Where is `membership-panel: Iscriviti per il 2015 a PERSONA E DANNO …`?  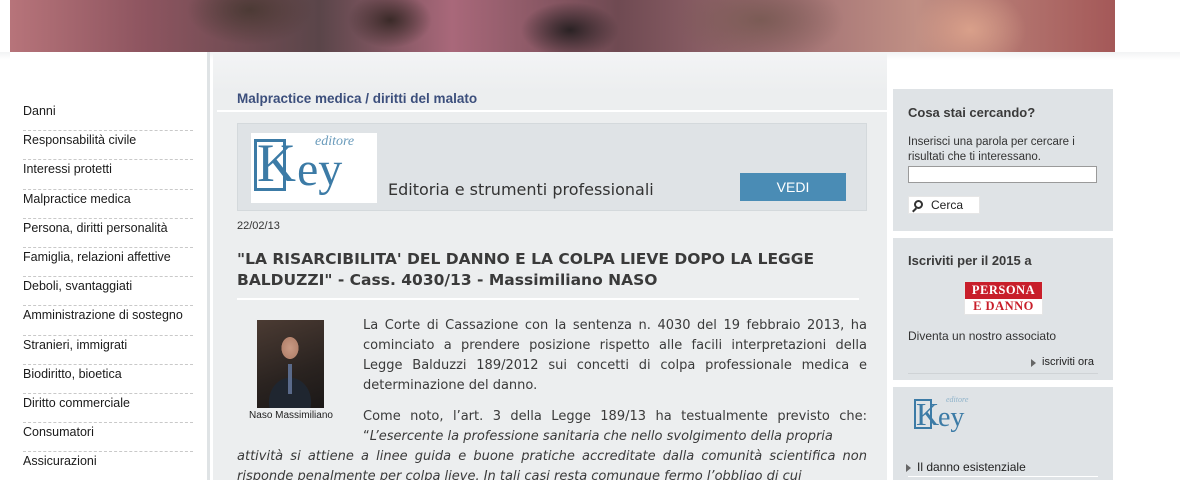
membership-panel: Iscriviti per il 2015 a PERSONA E DANNO … is located at coordinates (1003, 307).